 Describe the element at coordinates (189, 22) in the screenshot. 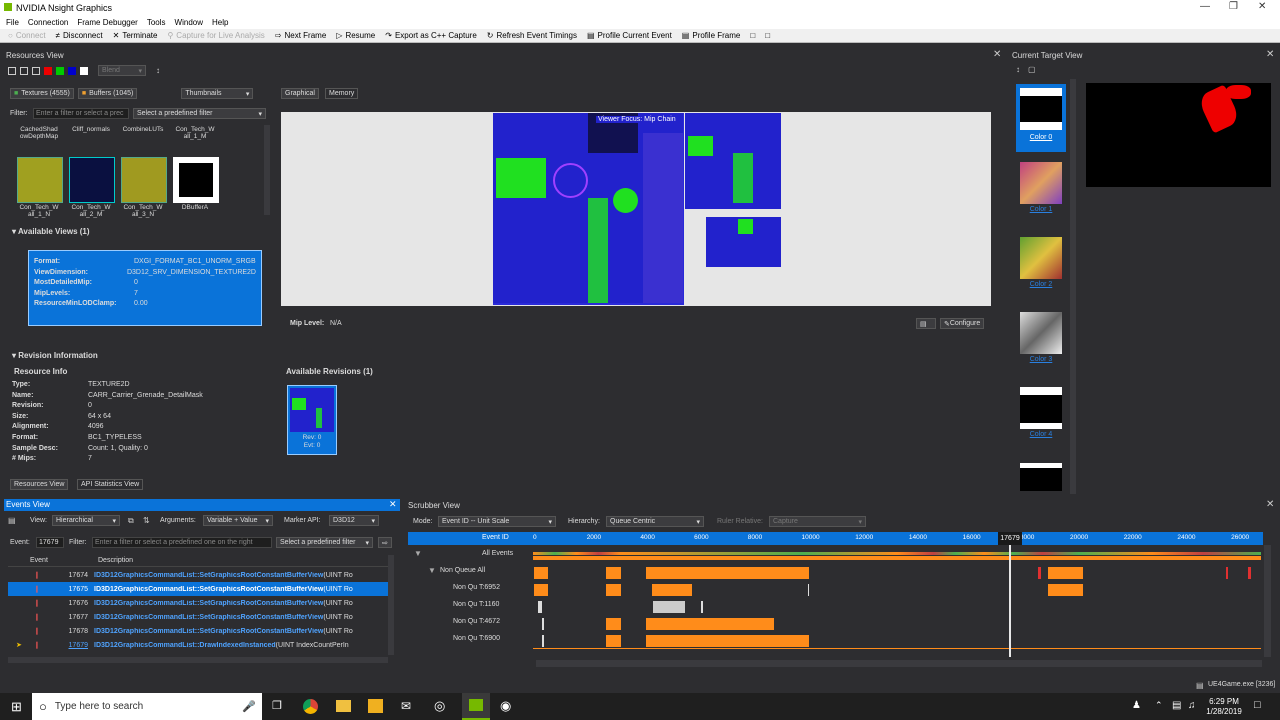

I see `menu-window: Window` at that location.